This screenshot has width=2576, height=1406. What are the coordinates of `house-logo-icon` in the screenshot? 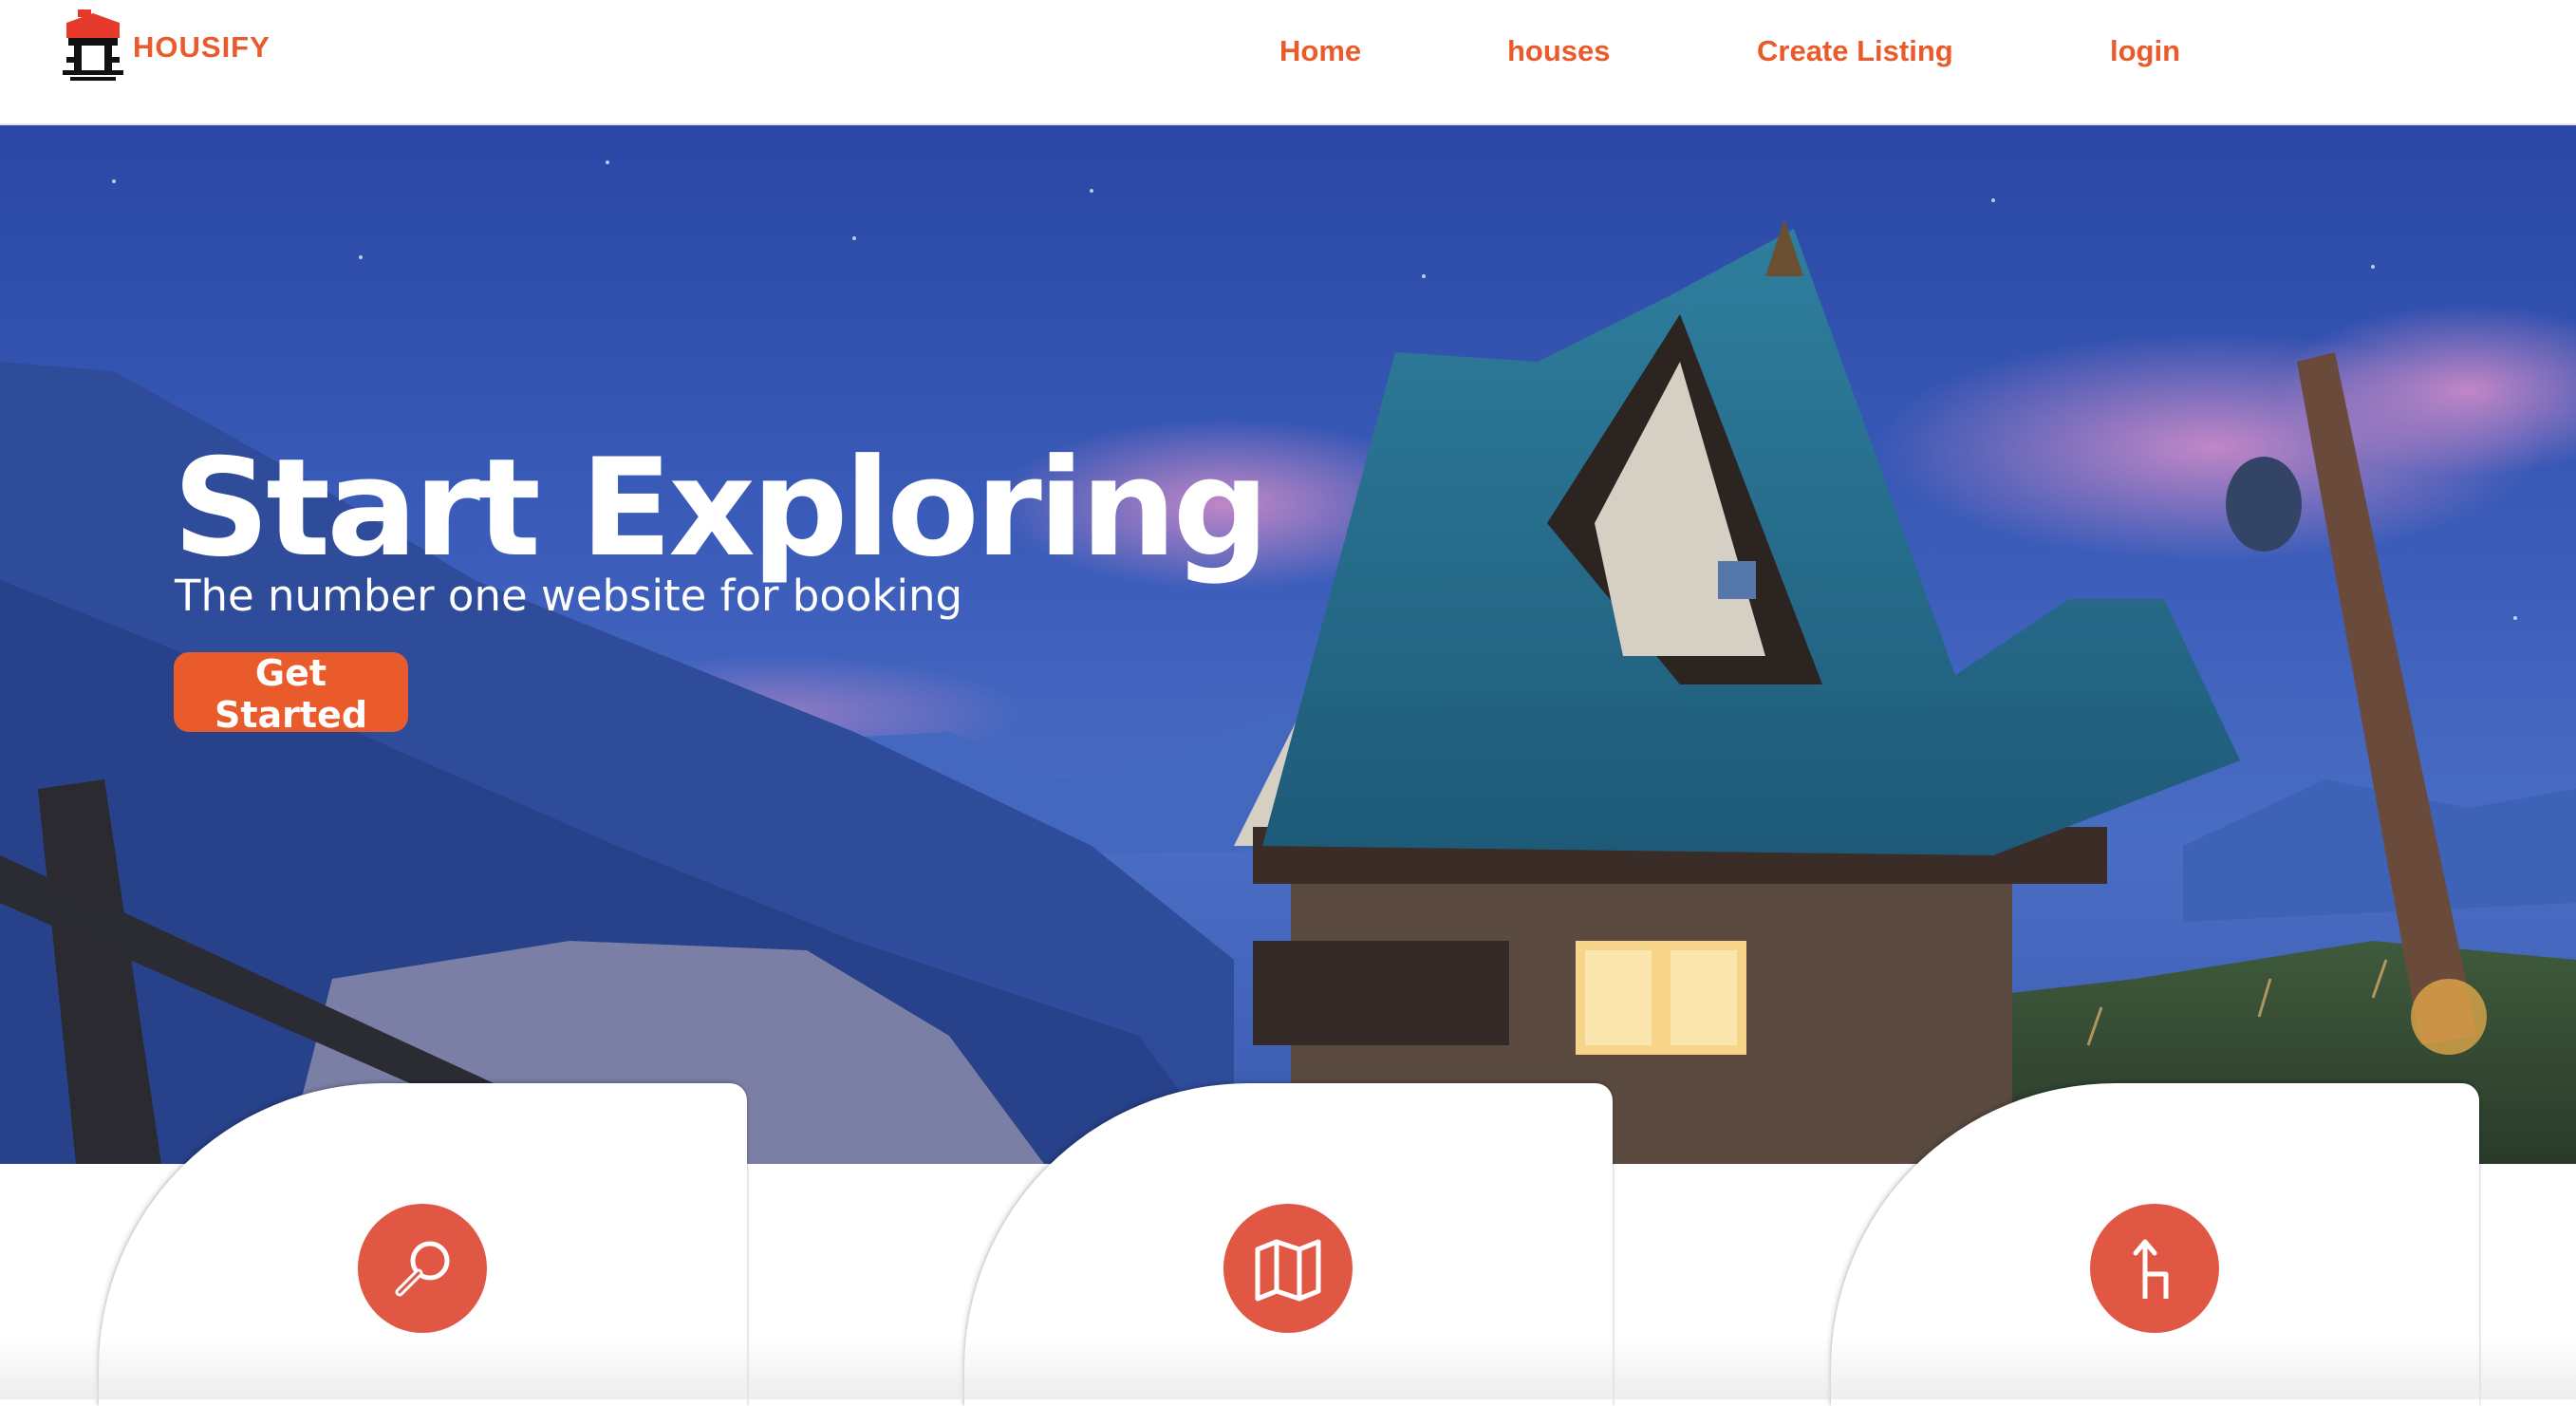 It's located at (93, 45).